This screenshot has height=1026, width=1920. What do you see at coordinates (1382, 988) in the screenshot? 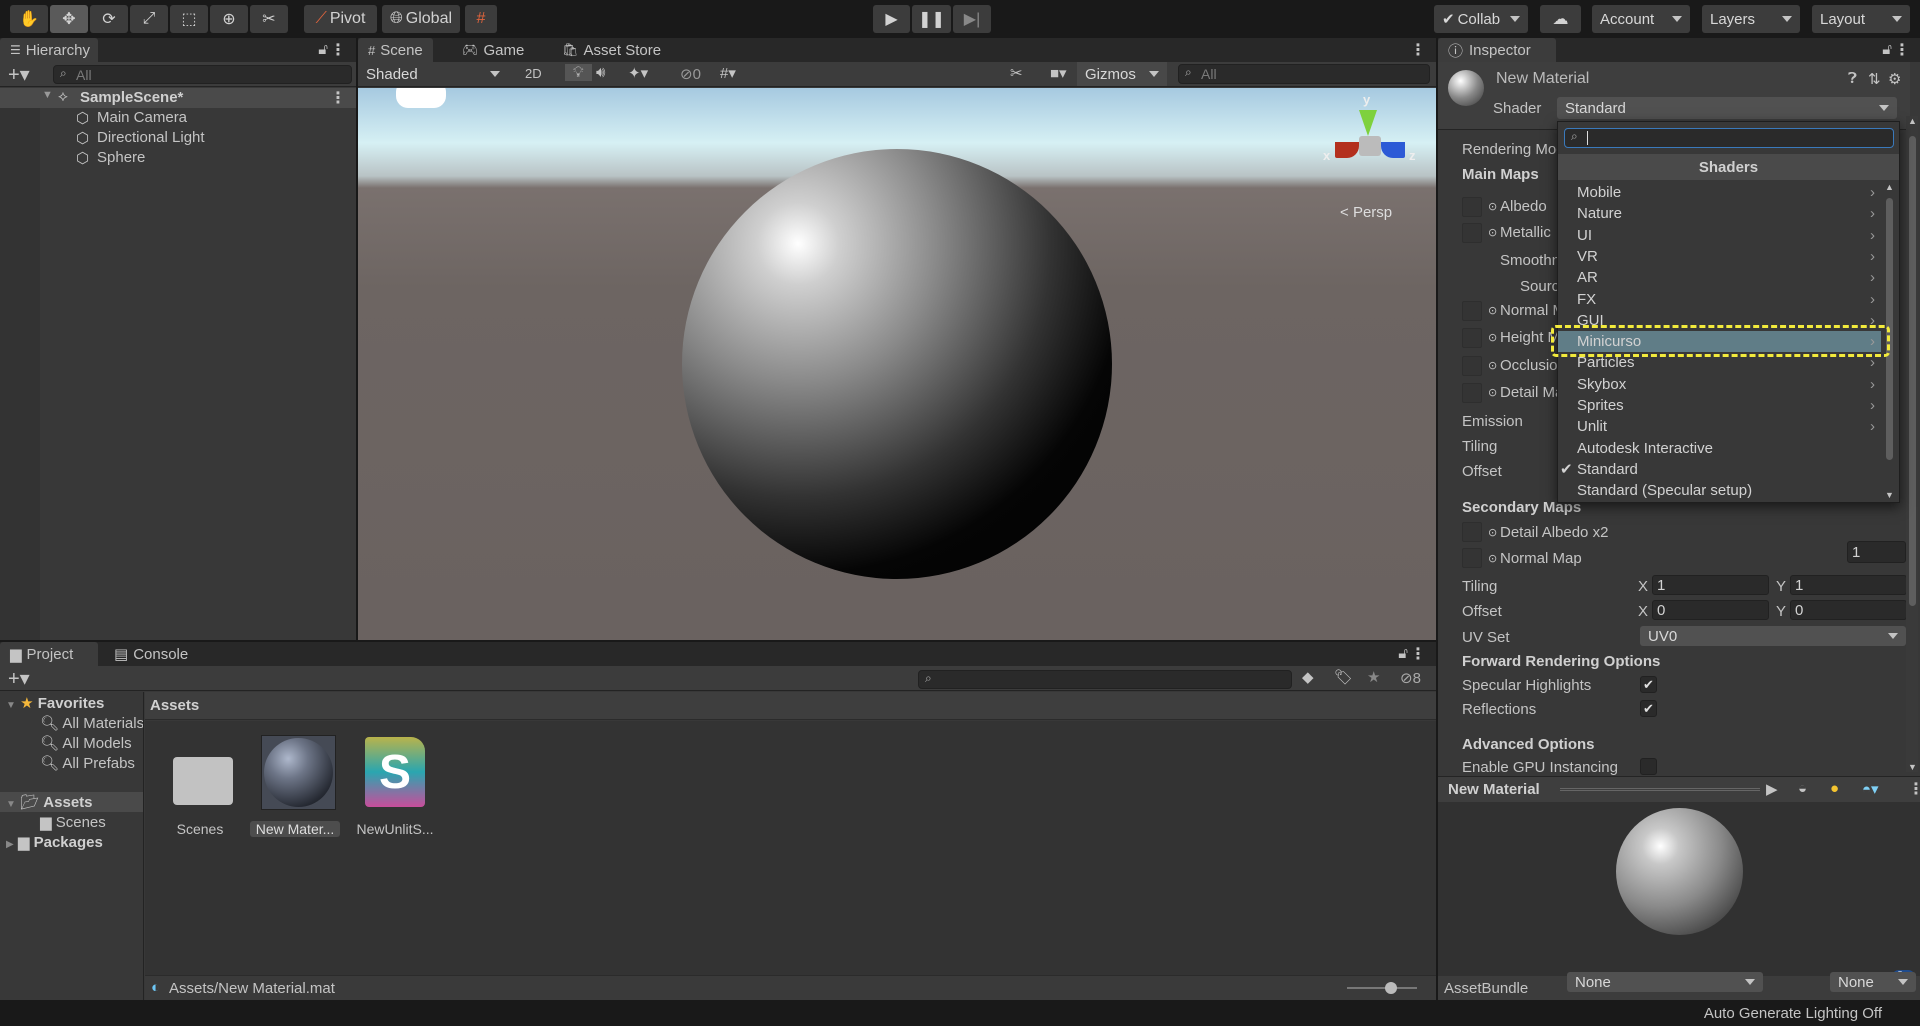
I see `icon-size-slider` at bounding box center [1382, 988].